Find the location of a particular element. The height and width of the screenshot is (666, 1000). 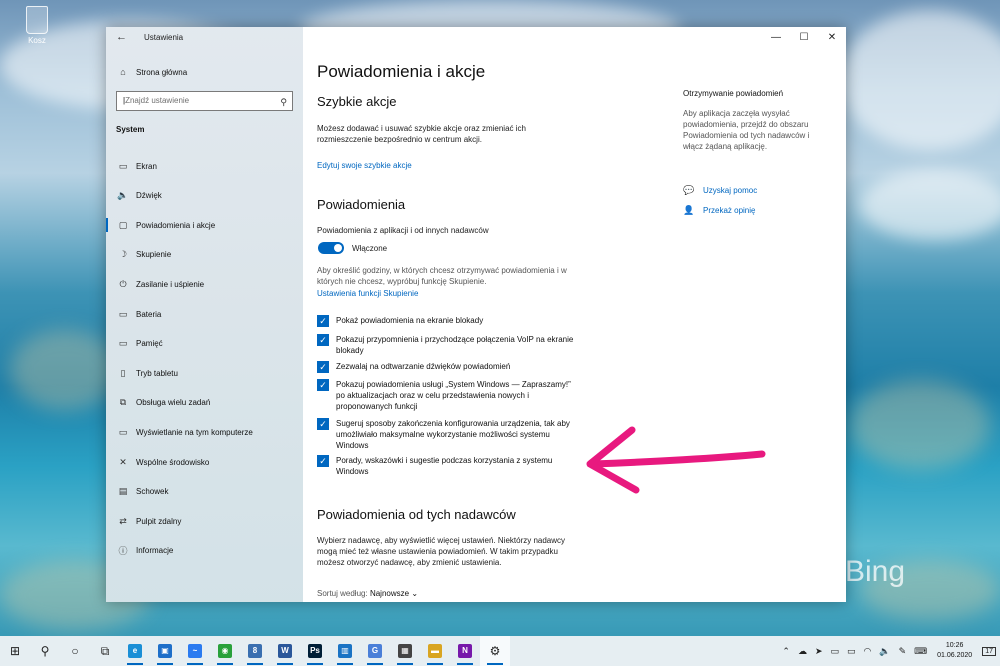

sidebar-item-12: ▤ Schowek is located at coordinates (204, 492).